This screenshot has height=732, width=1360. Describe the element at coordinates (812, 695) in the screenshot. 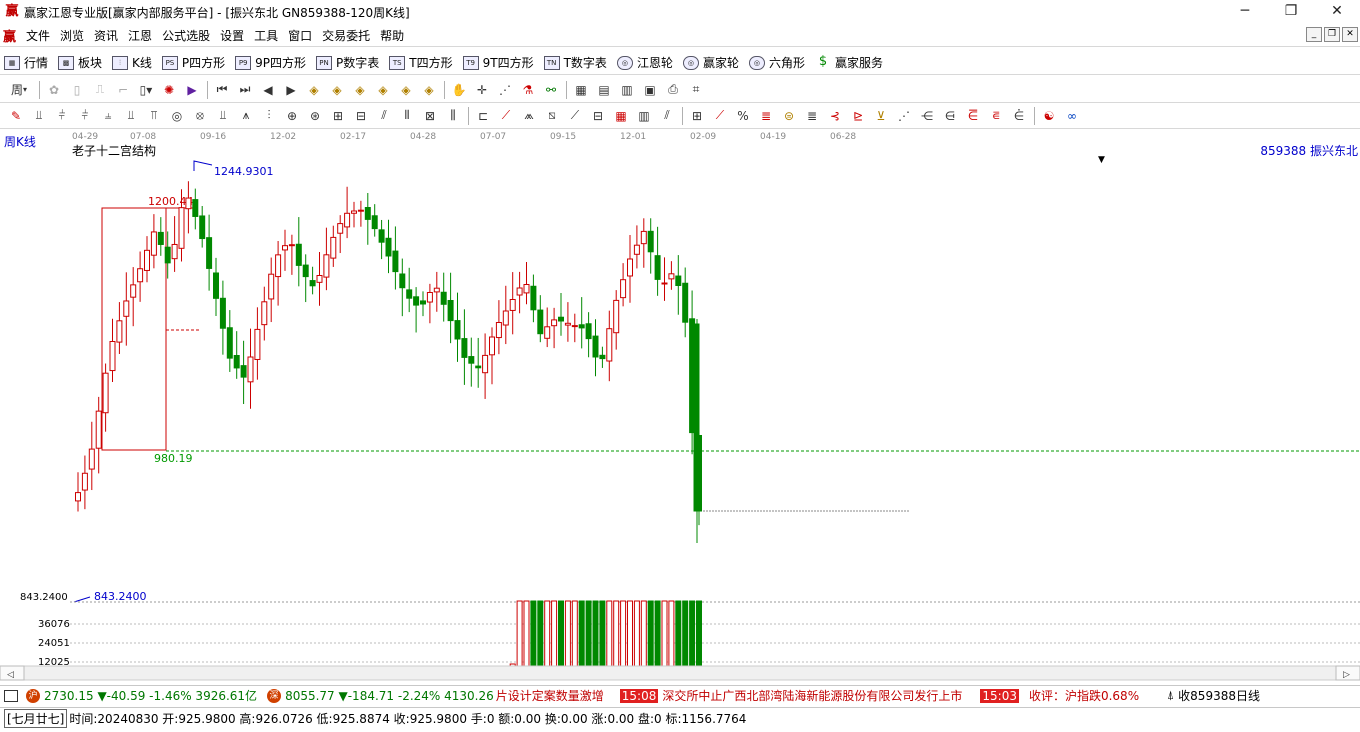

I see `news-ticker-2: 深交所中止广西北部湾陆海新能源股份有限公司发行上市` at that location.